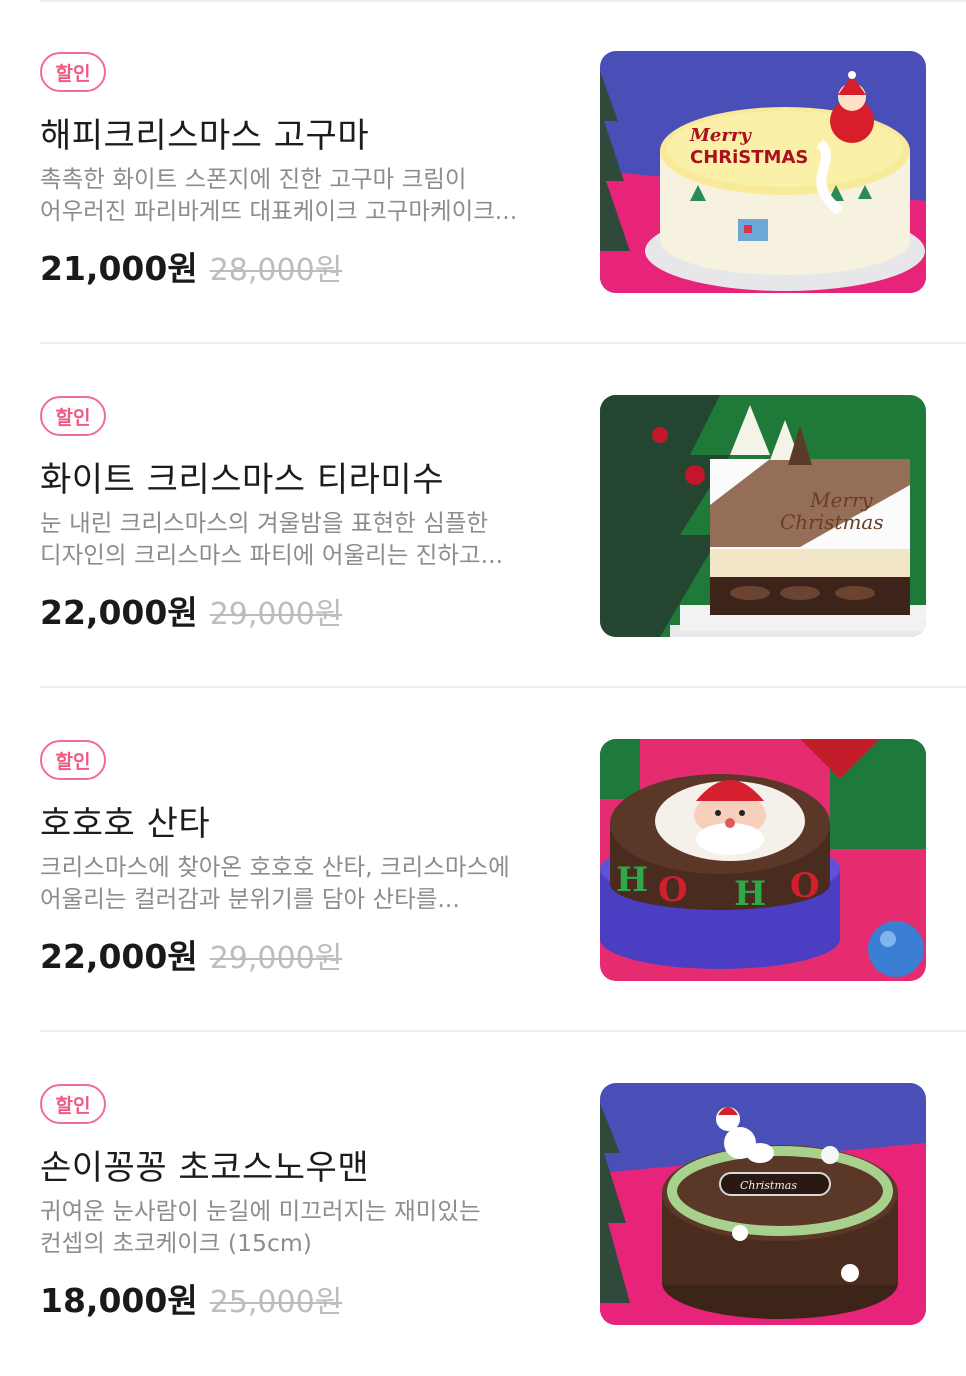 This screenshot has height=1376, width=966. I want to click on original-price: 25,000원, so click(276, 1302).